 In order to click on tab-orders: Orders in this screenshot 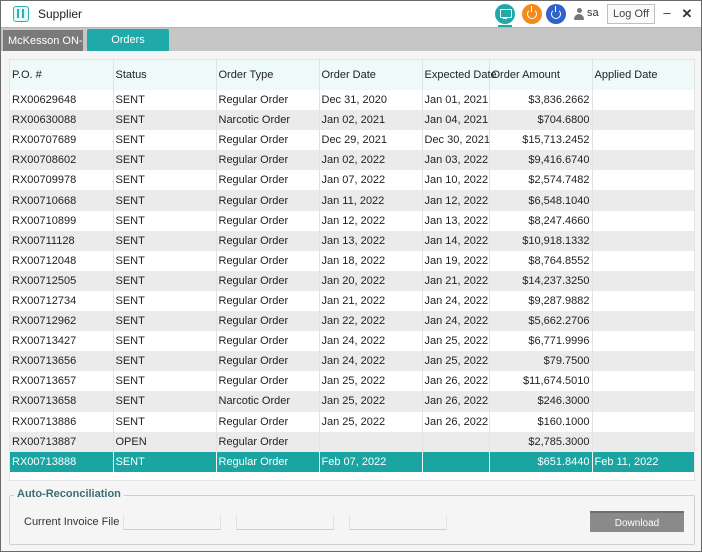, I will do `click(128, 40)`.